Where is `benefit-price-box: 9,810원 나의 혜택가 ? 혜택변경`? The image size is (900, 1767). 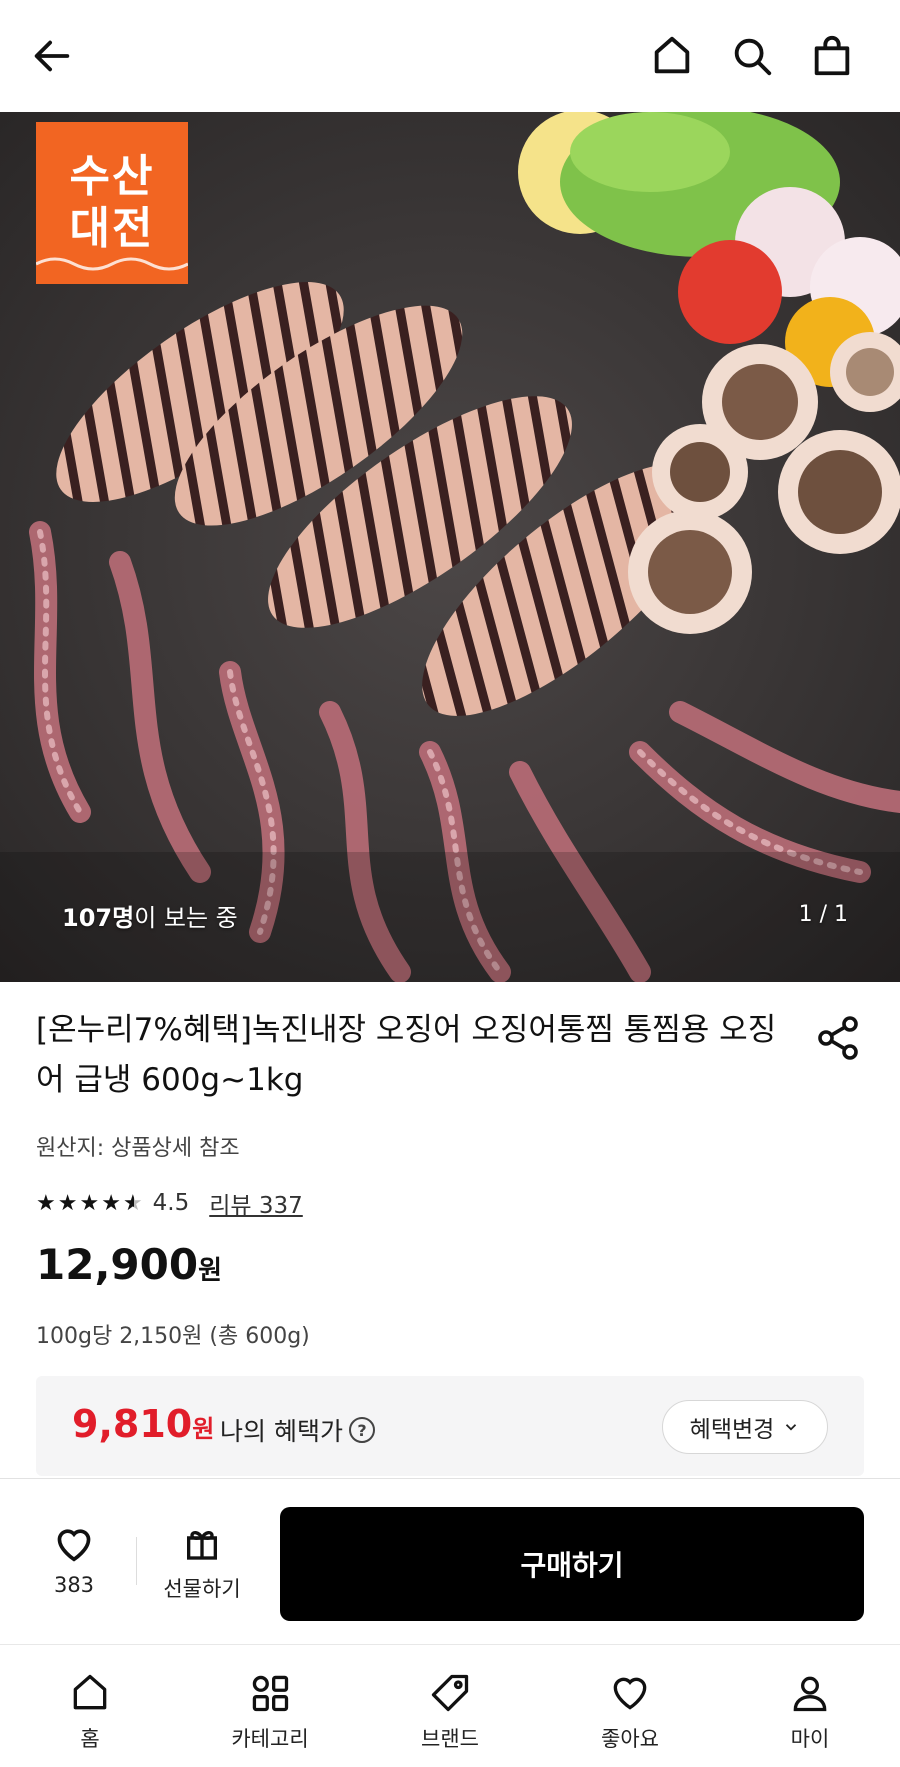 benefit-price-box: 9,810원 나의 혜택가 ? 혜택변경 is located at coordinates (450, 1426).